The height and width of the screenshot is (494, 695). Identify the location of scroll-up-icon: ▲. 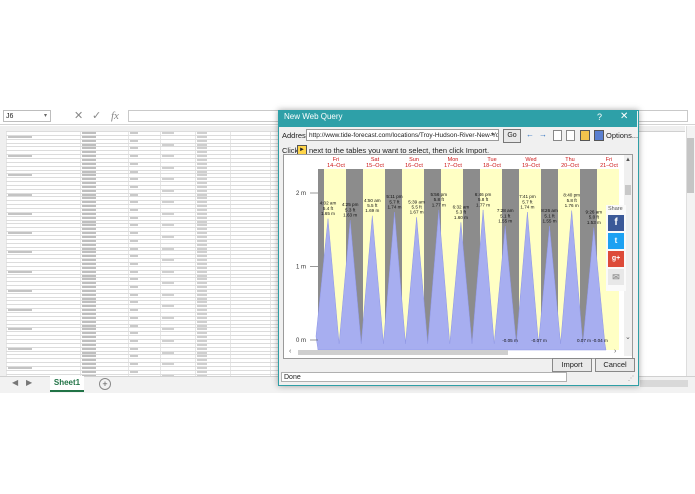
(628, 160).